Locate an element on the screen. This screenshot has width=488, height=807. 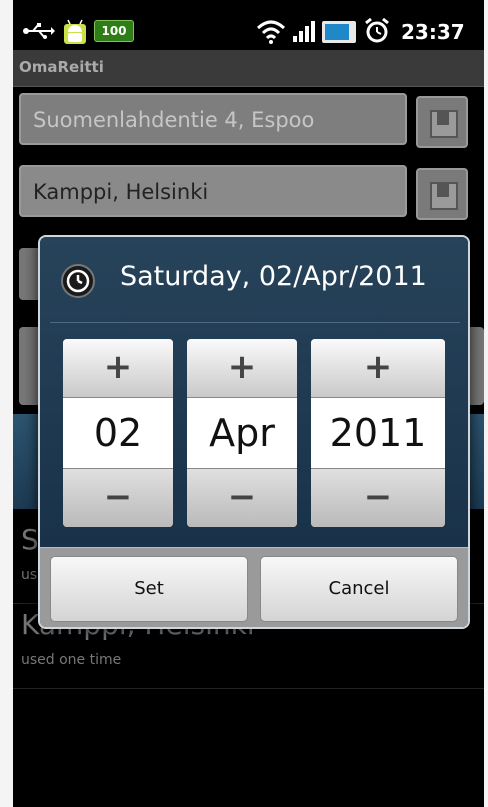
to-address-book-button is located at coordinates (442, 194).